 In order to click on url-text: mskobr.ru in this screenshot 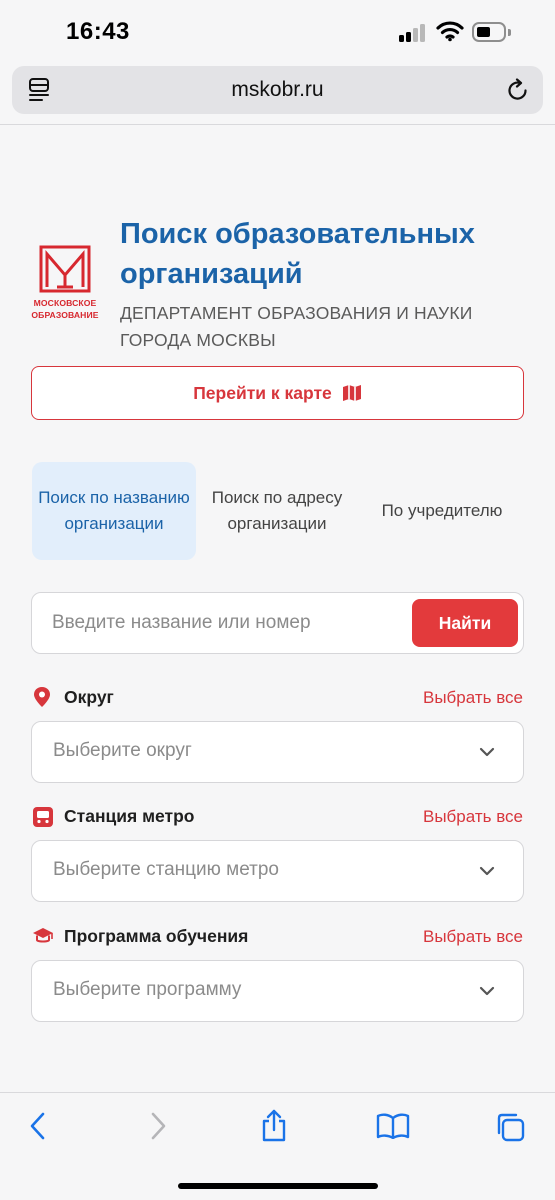, I will do `click(277, 90)`.